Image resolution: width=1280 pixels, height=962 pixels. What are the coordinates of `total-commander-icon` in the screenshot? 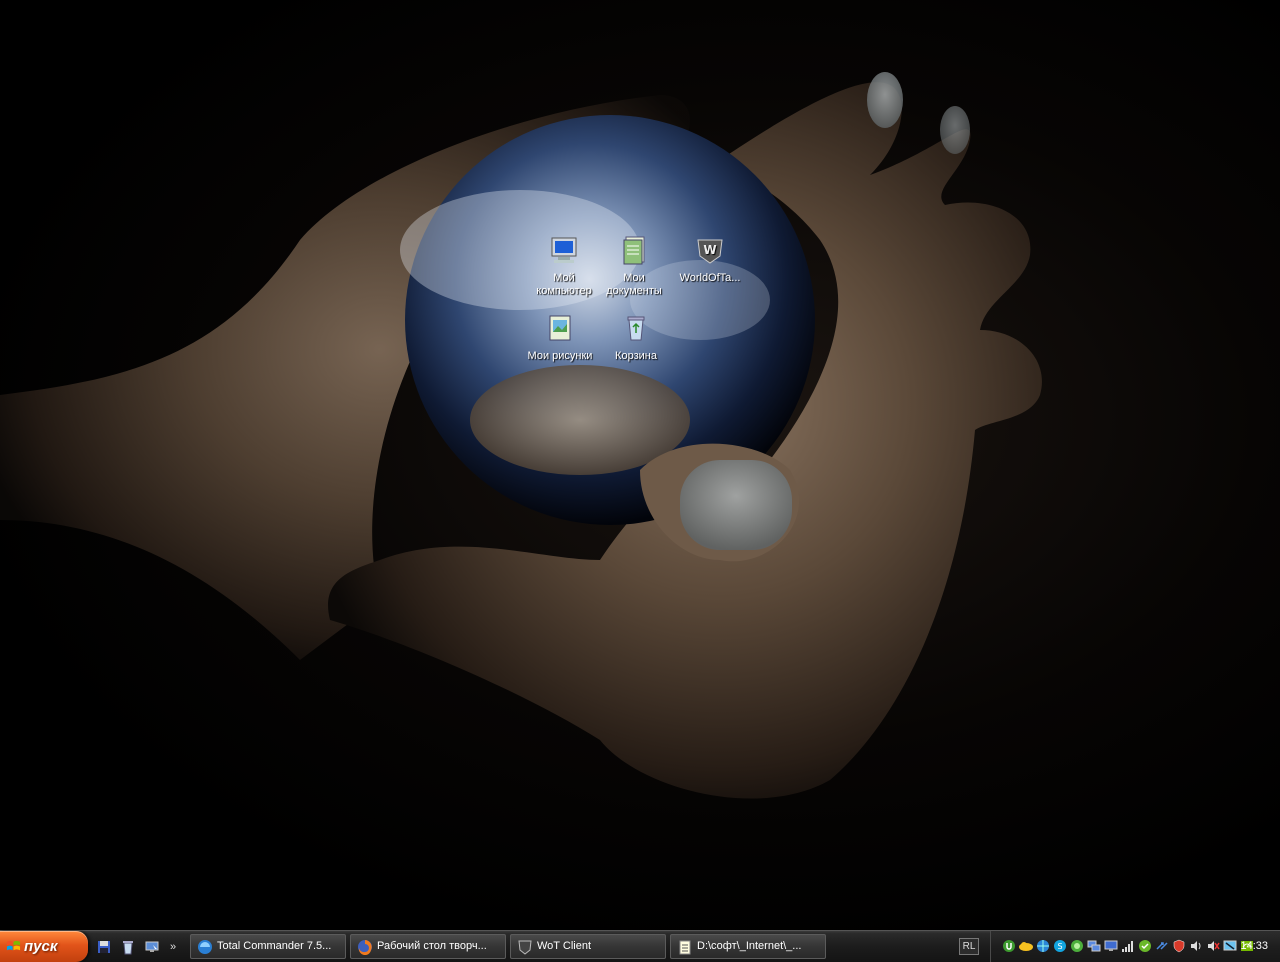 It's located at (205, 947).